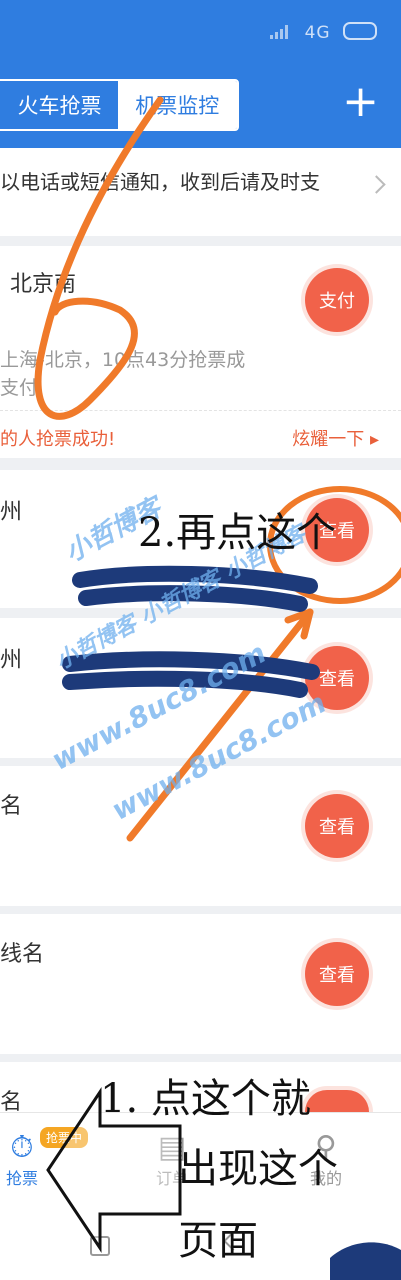 The height and width of the screenshot is (1280, 401). What do you see at coordinates (100, 1246) in the screenshot?
I see `home-icon` at bounding box center [100, 1246].